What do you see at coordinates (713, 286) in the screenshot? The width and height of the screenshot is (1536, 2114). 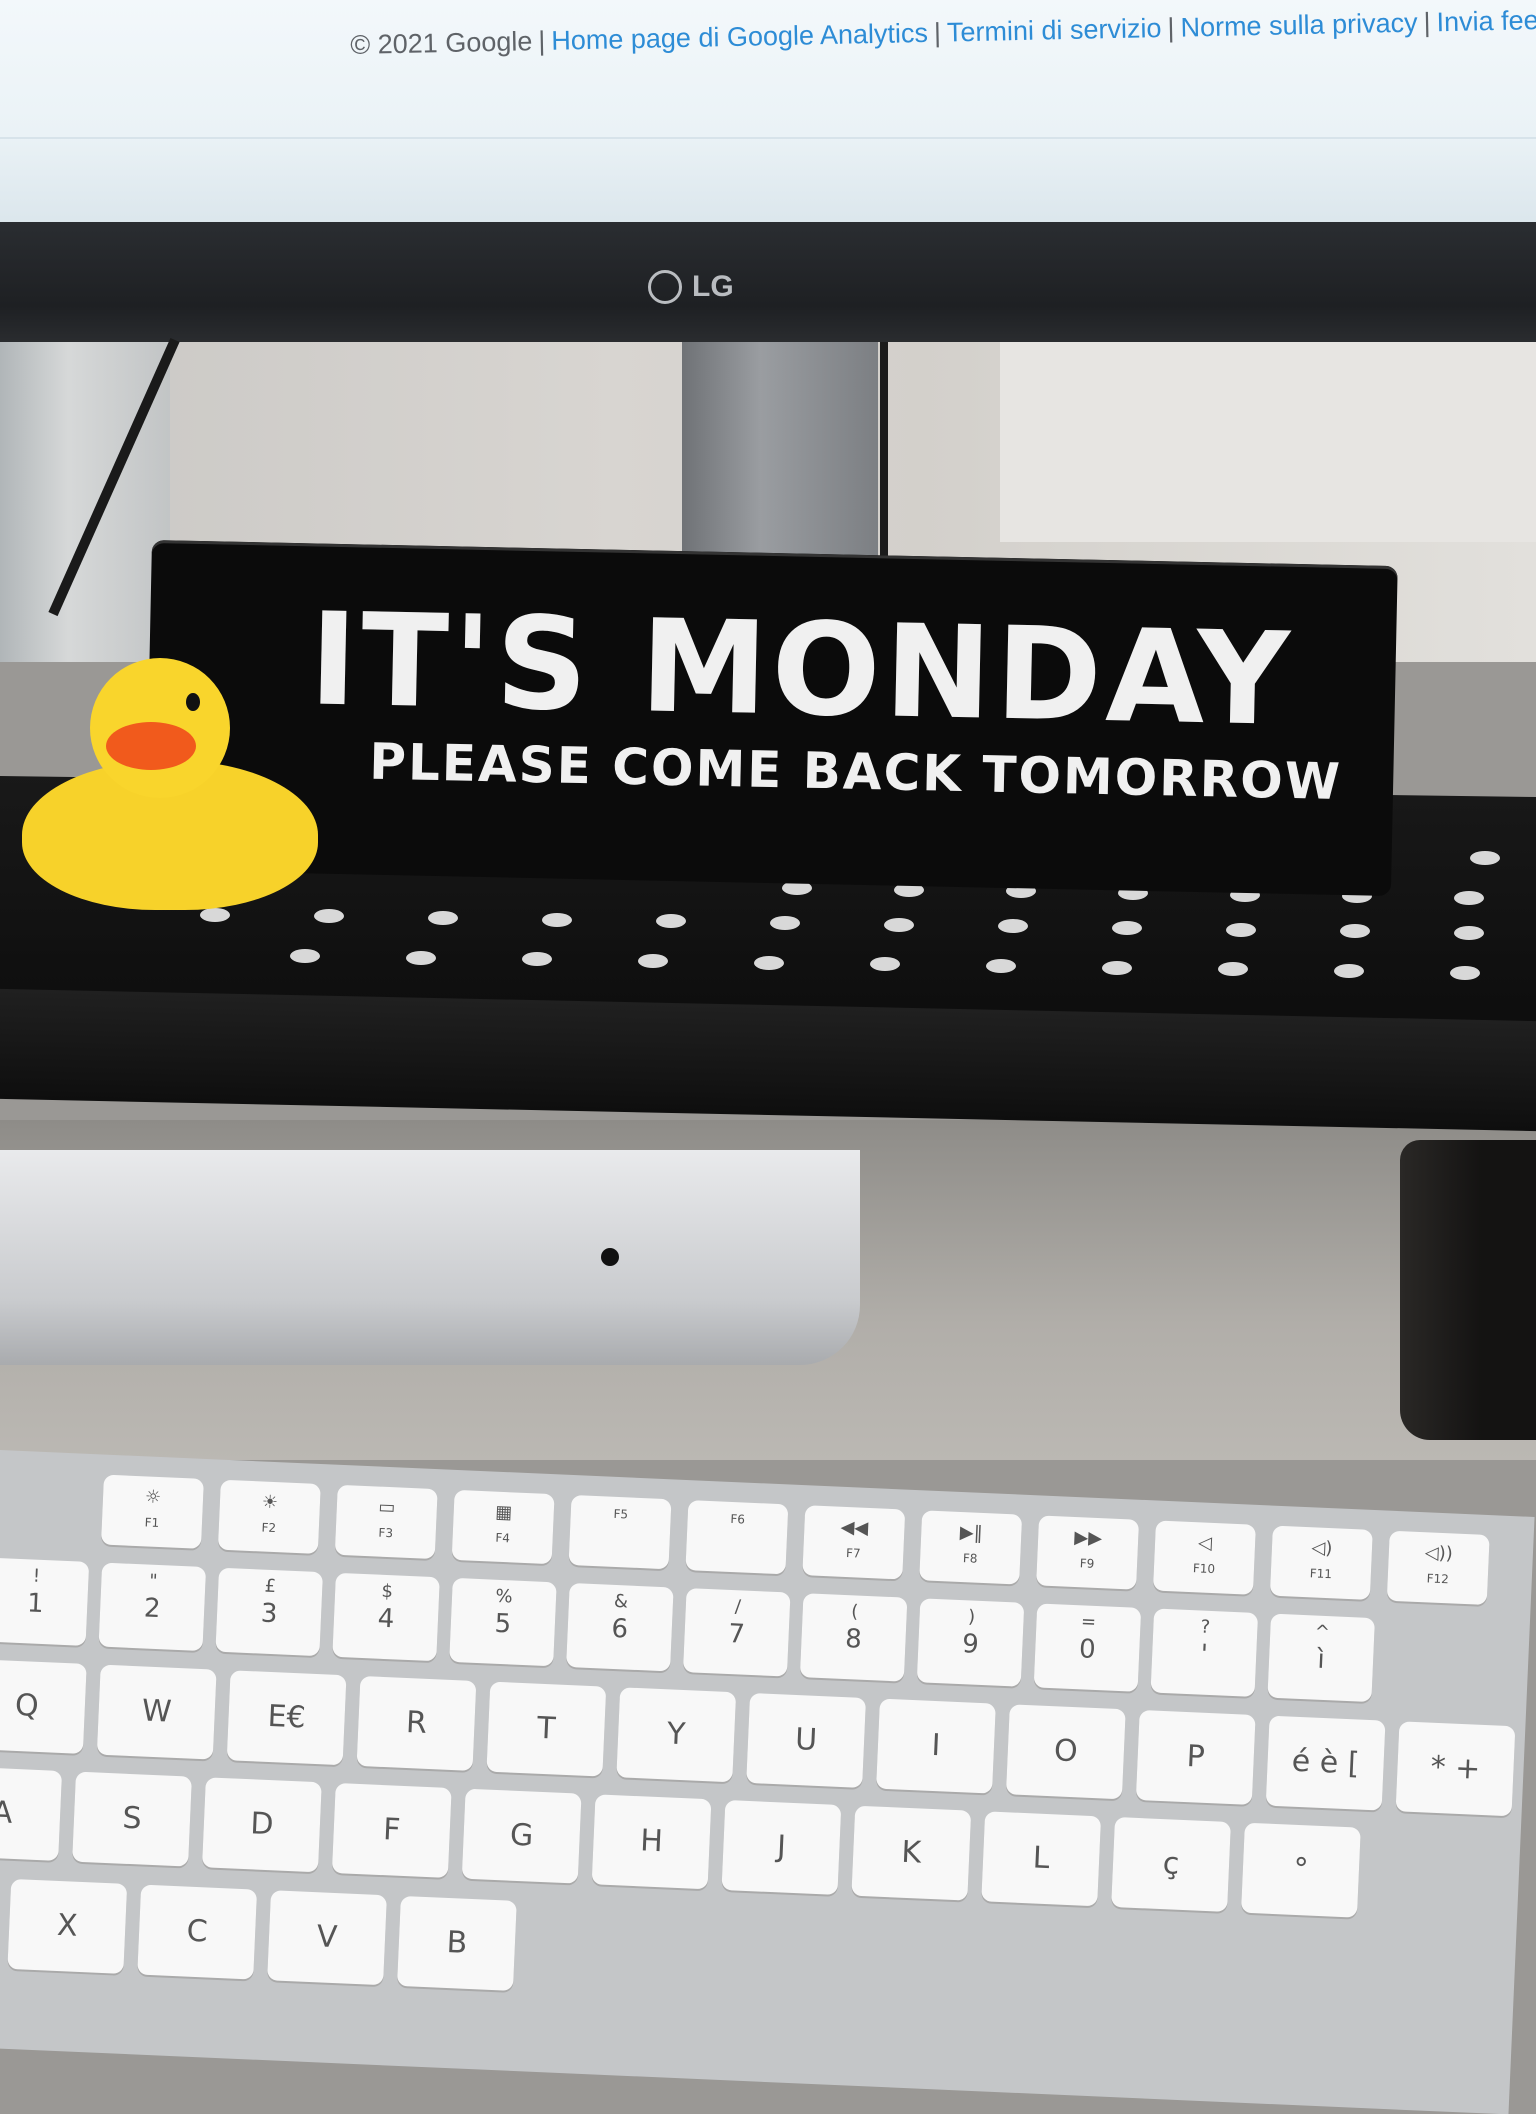 I see `lg-logo-text: LG` at bounding box center [713, 286].